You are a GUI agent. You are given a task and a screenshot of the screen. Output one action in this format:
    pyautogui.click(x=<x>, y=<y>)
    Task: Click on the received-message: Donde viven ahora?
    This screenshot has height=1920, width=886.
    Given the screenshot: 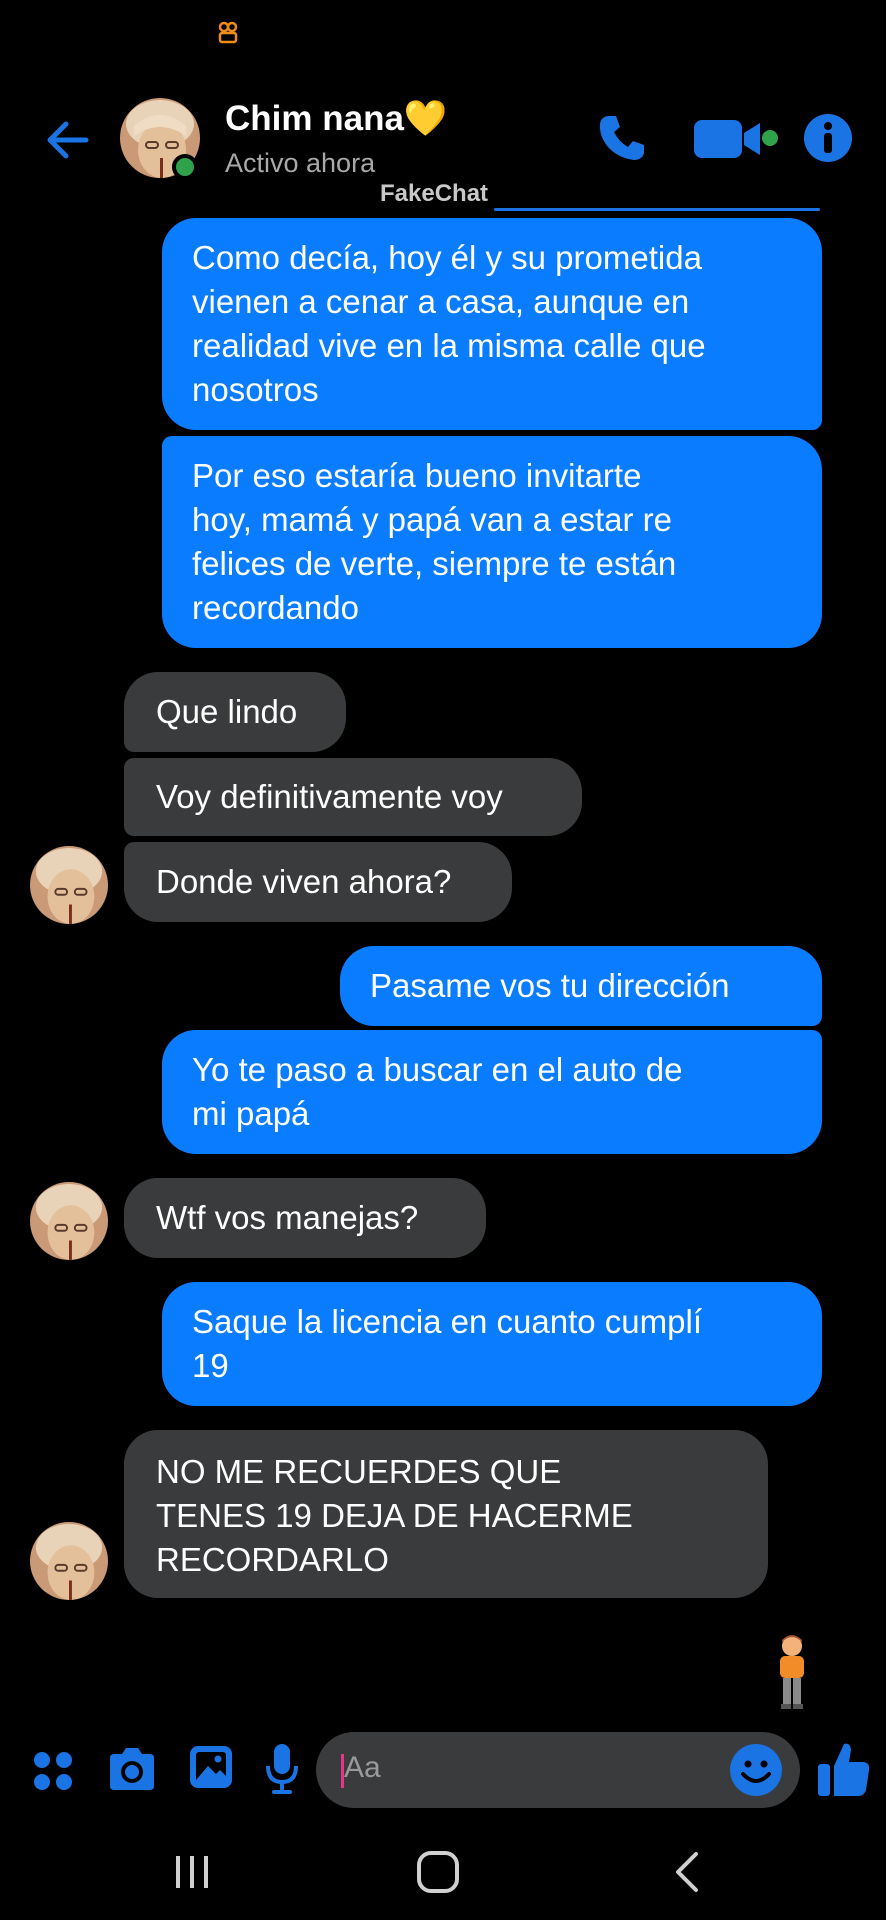 What is the action you would take?
    pyautogui.click(x=318, y=882)
    